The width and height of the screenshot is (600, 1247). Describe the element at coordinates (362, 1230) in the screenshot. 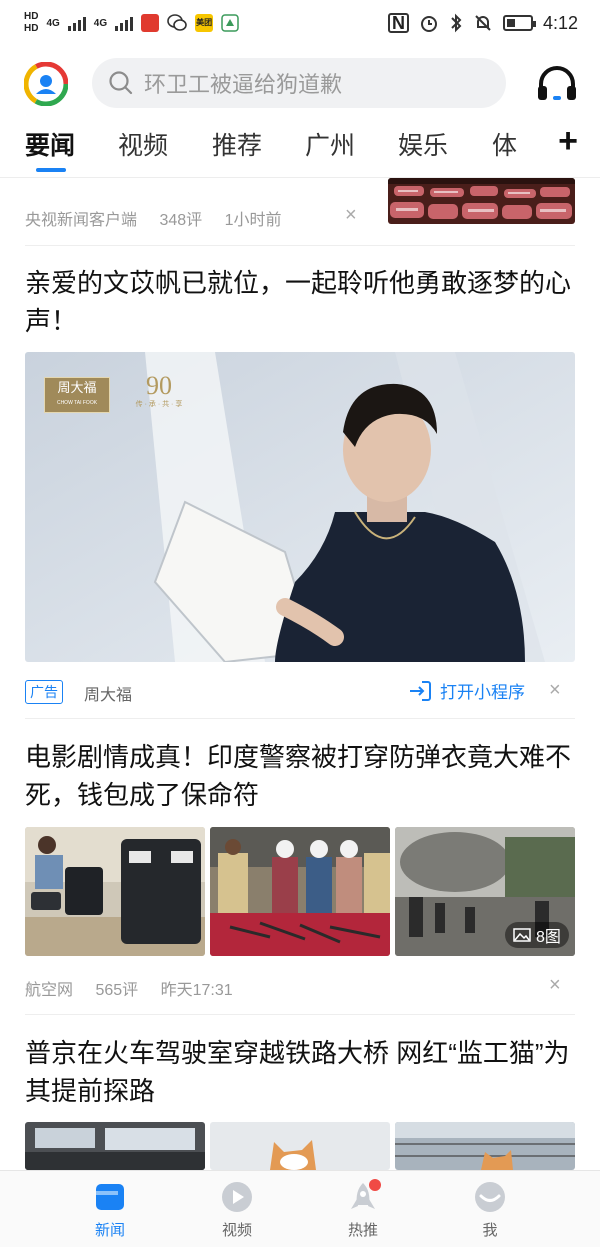

I see `nav-hot-label: 热推` at that location.